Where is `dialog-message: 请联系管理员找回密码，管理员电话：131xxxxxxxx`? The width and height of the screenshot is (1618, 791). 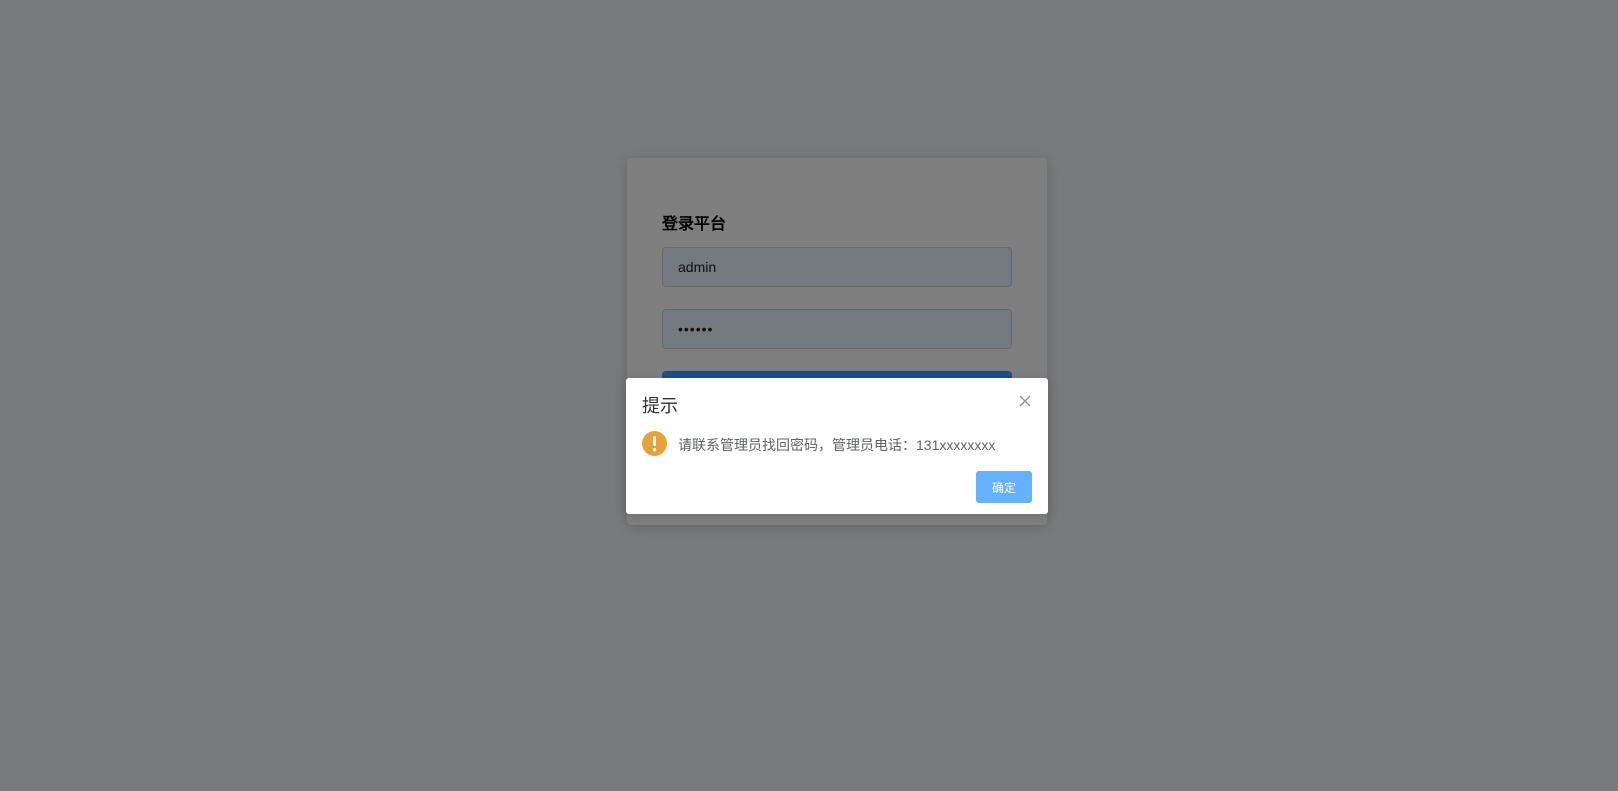
dialog-message: 请联系管理员找回密码，管理员电话：131xxxxxxxx is located at coordinates (837, 445).